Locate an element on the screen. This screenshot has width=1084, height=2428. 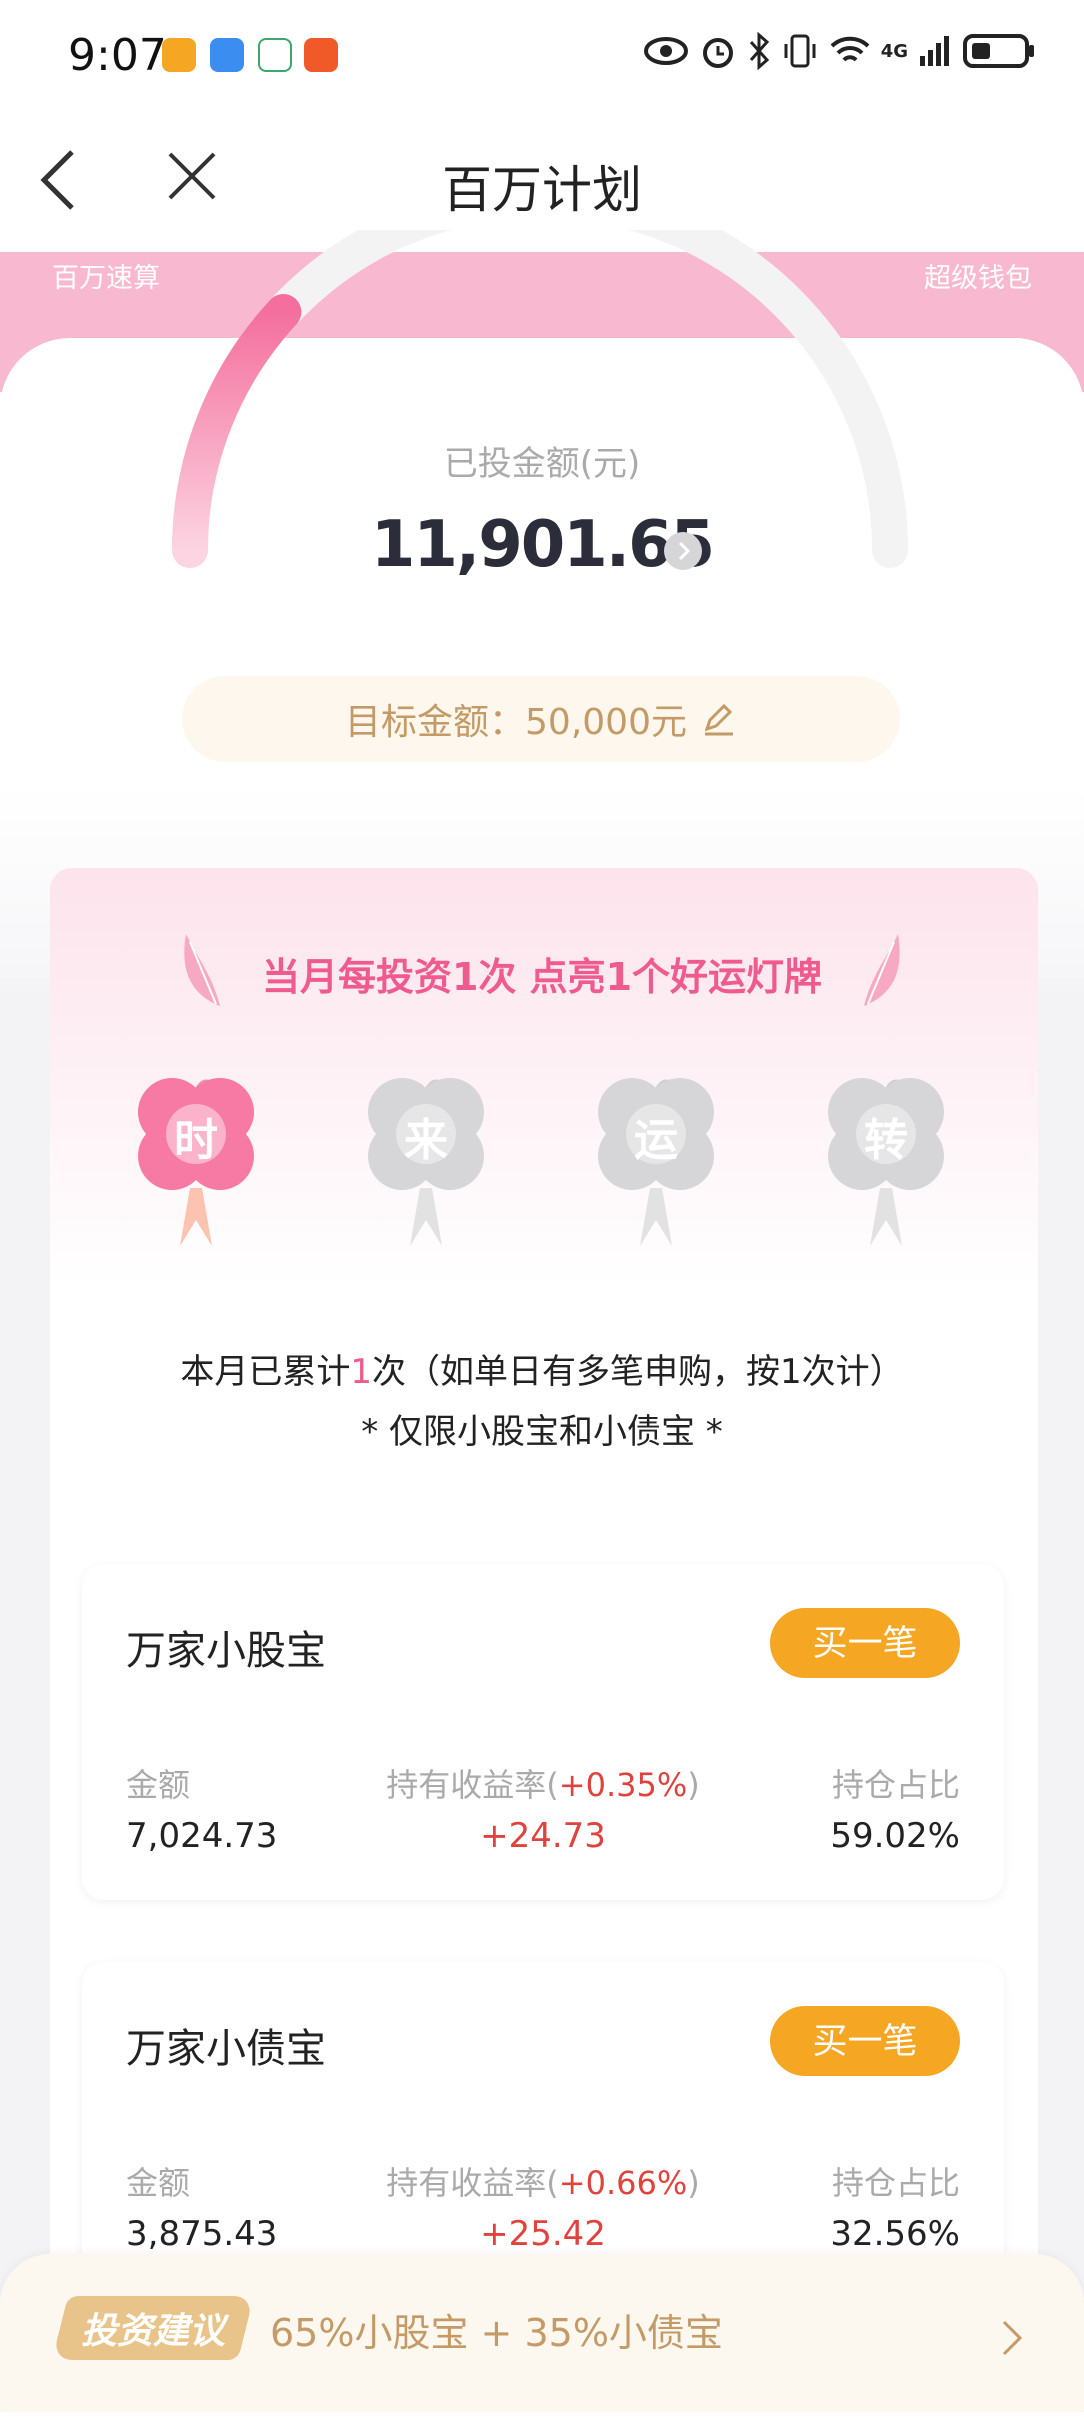
count-suffix: 次（如单日有多笔申购，按1次计） is located at coordinates (638, 1372).